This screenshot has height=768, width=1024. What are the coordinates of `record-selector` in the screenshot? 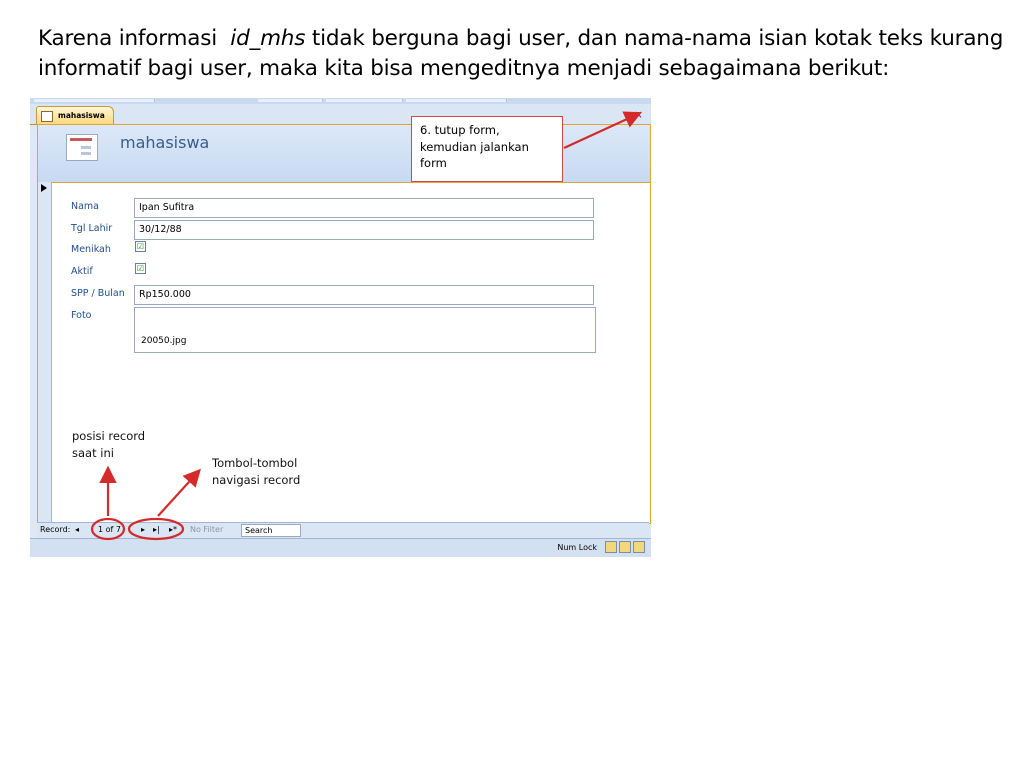 It's located at (45, 352).